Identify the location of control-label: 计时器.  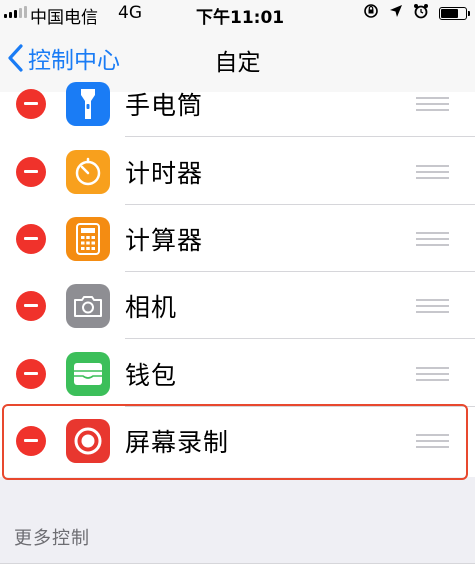
(164, 173).